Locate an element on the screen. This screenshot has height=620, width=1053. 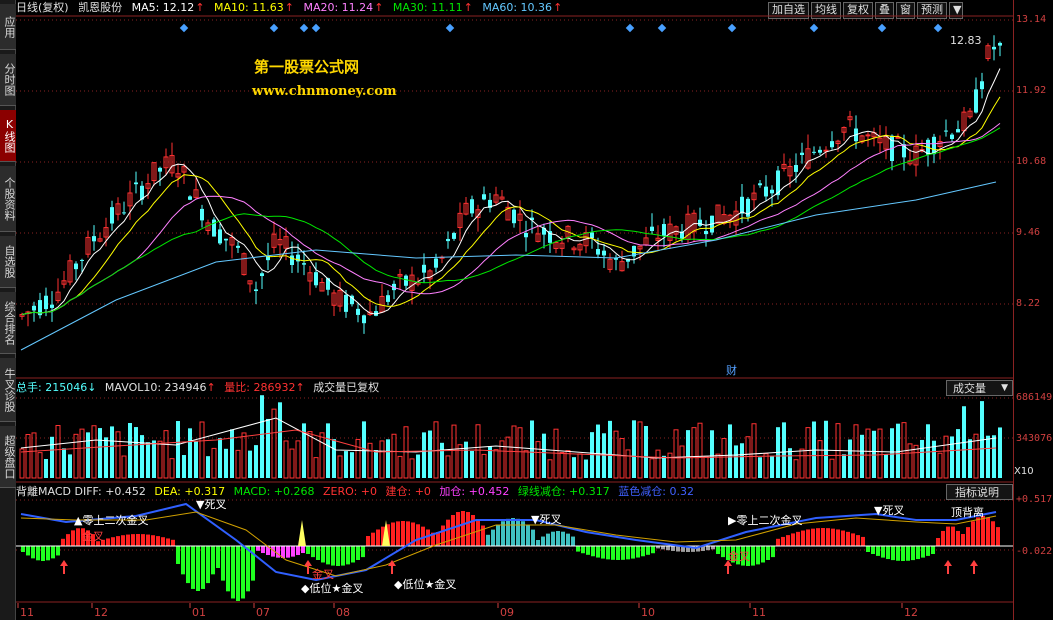
volume-indicator-select: 成交量 ▼ is located at coordinates (979, 388).